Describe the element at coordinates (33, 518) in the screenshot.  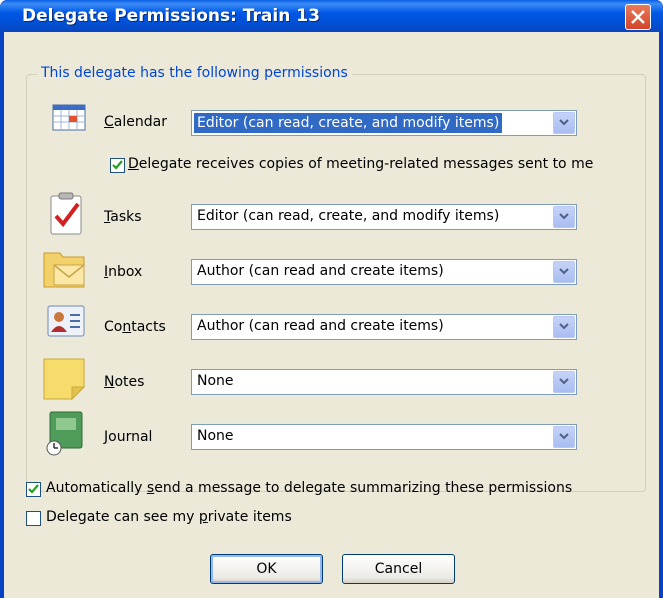
I see `private-items-checkbox` at that location.